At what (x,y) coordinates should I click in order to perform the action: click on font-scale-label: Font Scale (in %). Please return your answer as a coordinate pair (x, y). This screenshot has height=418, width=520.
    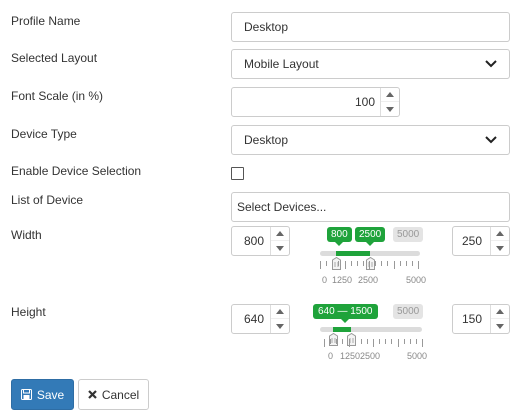
    Looking at the image, I should click on (57, 96).